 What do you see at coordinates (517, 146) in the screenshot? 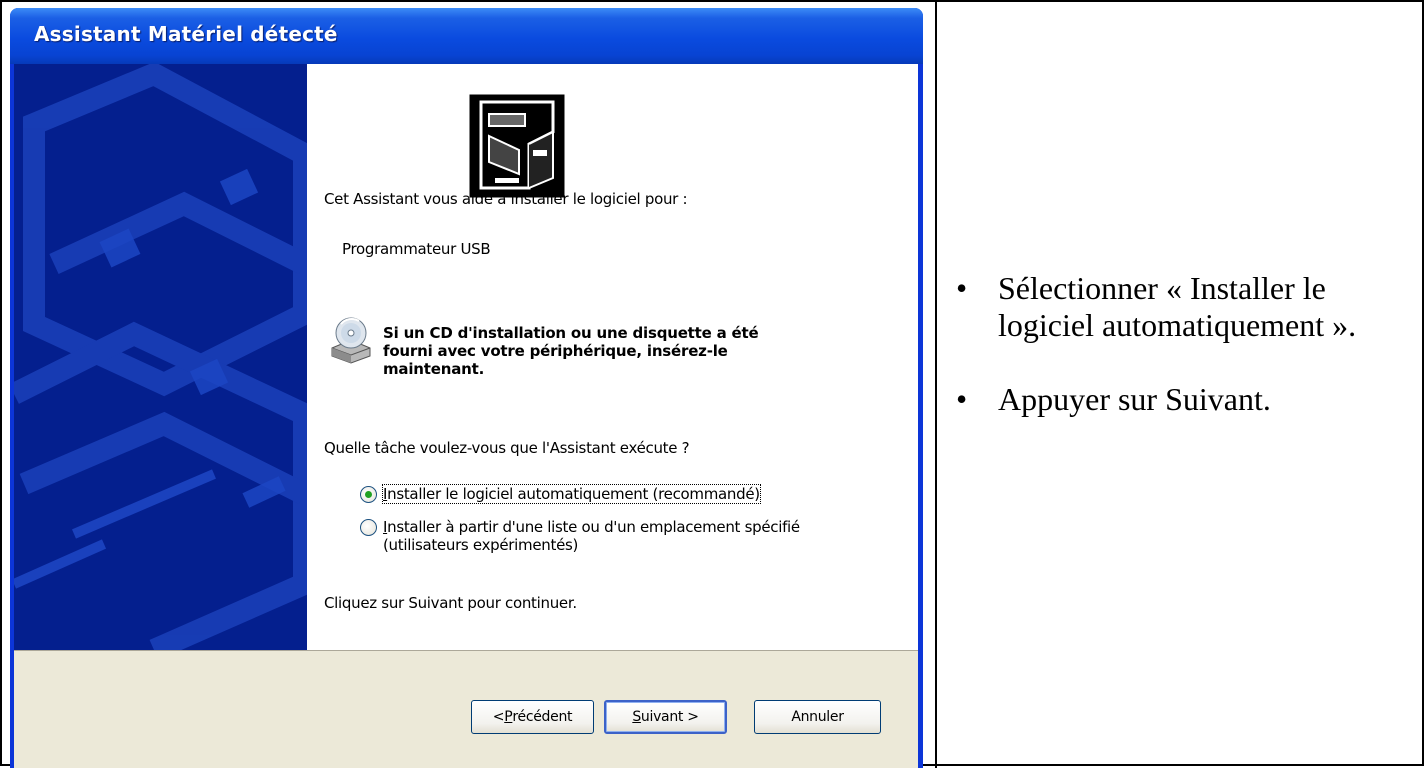
I see `hardware-card-icon` at bounding box center [517, 146].